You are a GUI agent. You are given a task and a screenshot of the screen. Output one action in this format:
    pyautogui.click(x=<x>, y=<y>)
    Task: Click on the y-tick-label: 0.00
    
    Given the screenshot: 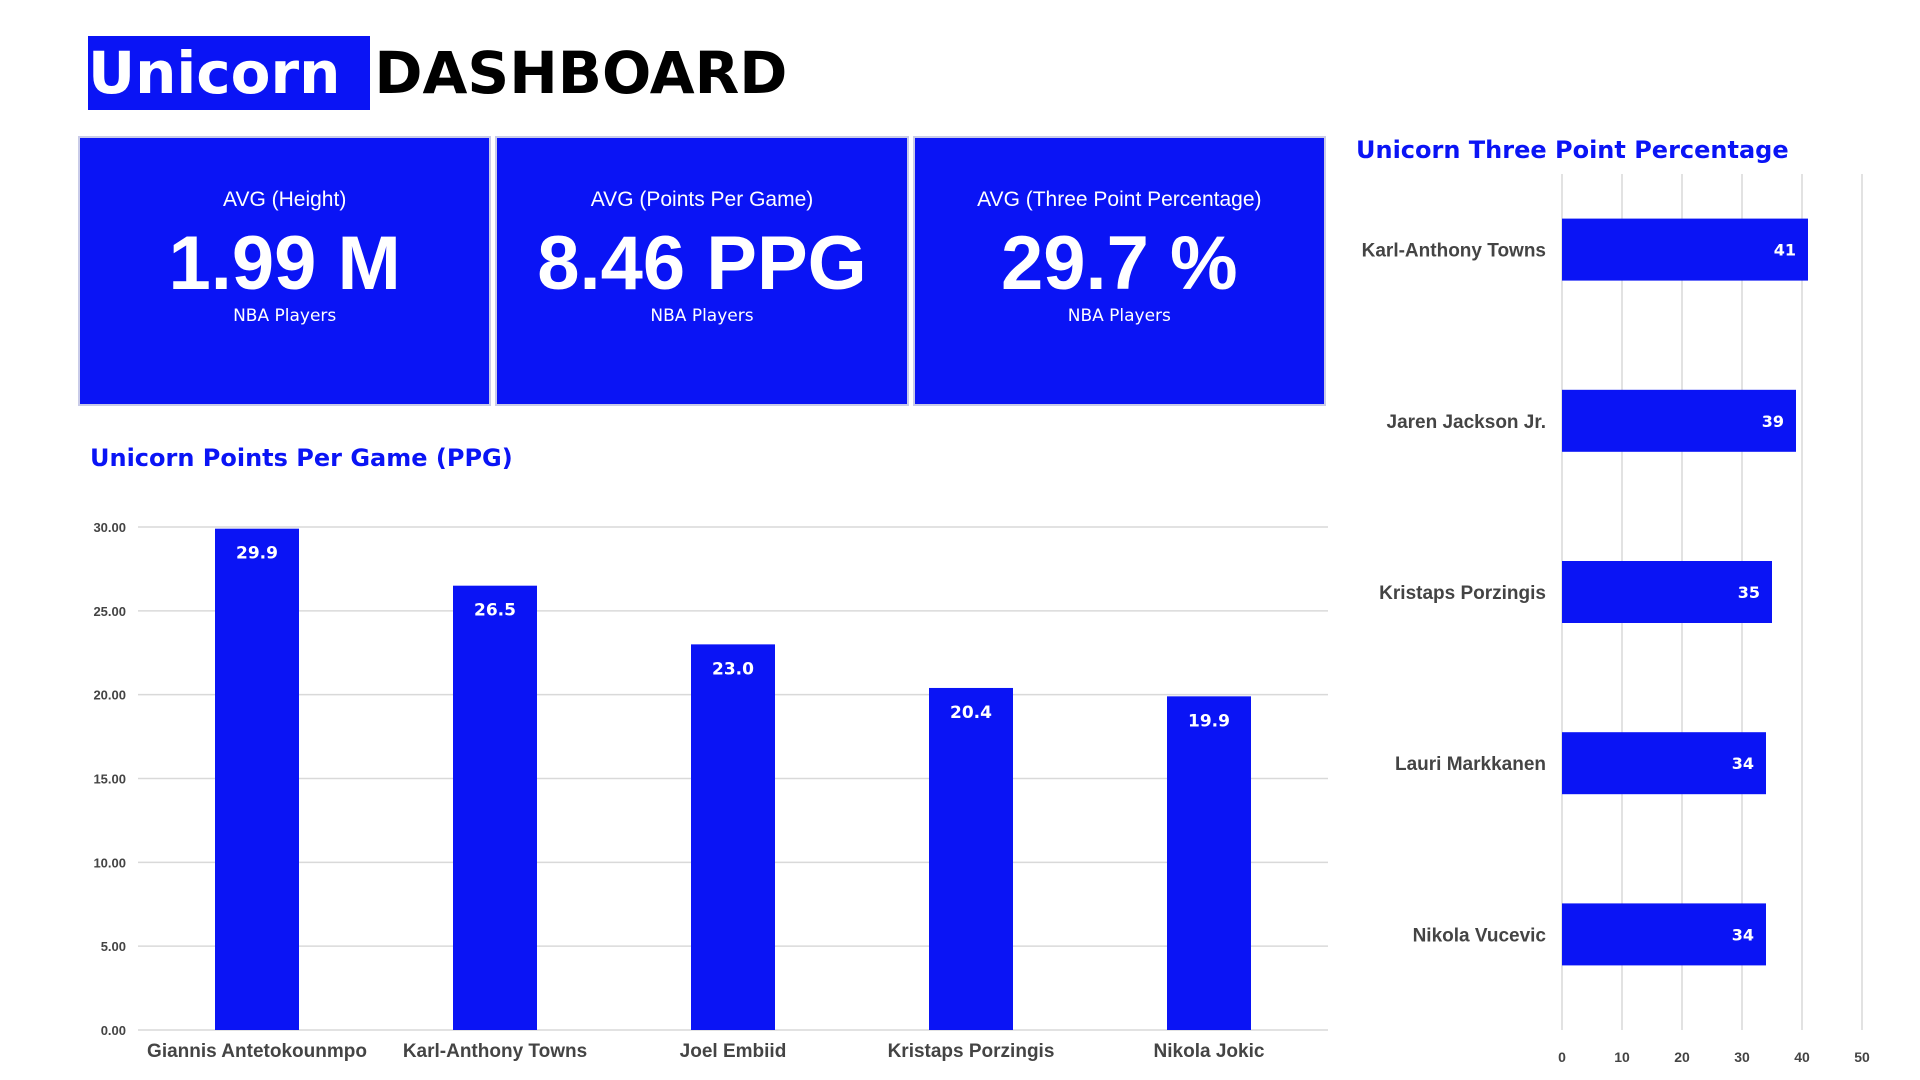 What is the action you would take?
    pyautogui.click(x=113, y=1030)
    